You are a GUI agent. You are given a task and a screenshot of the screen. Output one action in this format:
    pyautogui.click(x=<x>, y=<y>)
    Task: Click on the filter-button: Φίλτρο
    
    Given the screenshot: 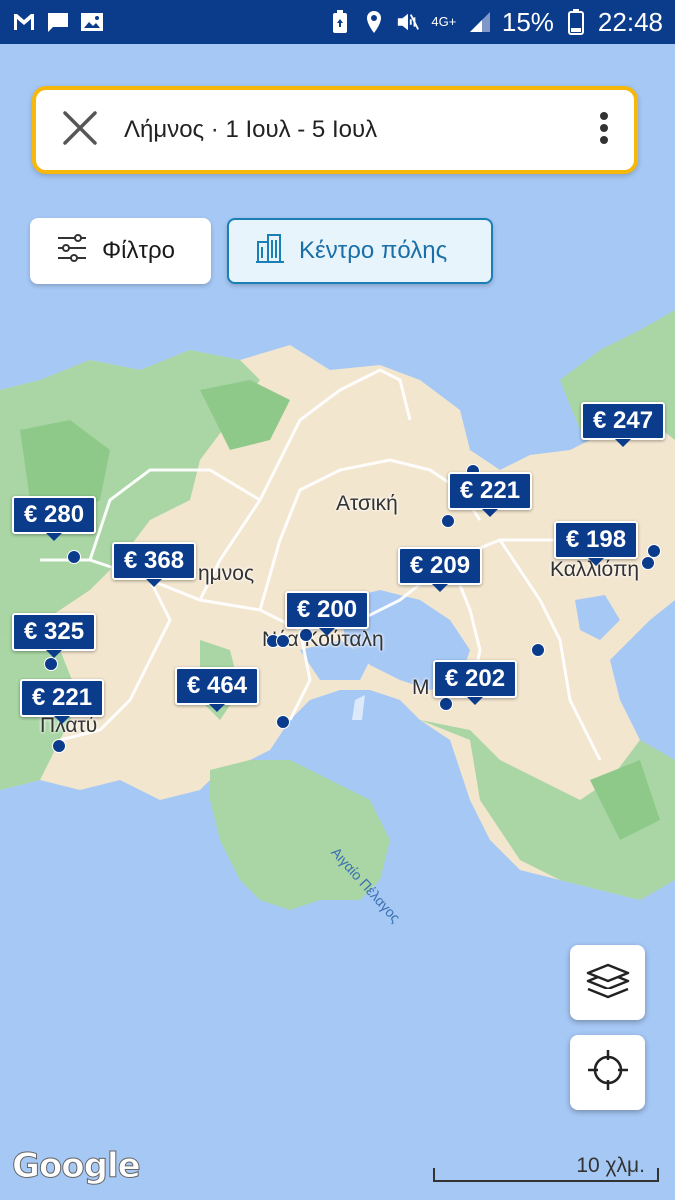 What is the action you would take?
    pyautogui.click(x=120, y=251)
    